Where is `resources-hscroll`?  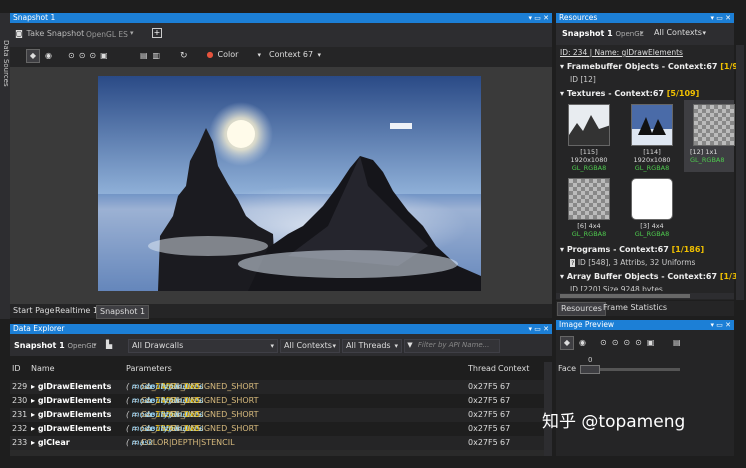 resources-hscroll is located at coordinates (645, 296).